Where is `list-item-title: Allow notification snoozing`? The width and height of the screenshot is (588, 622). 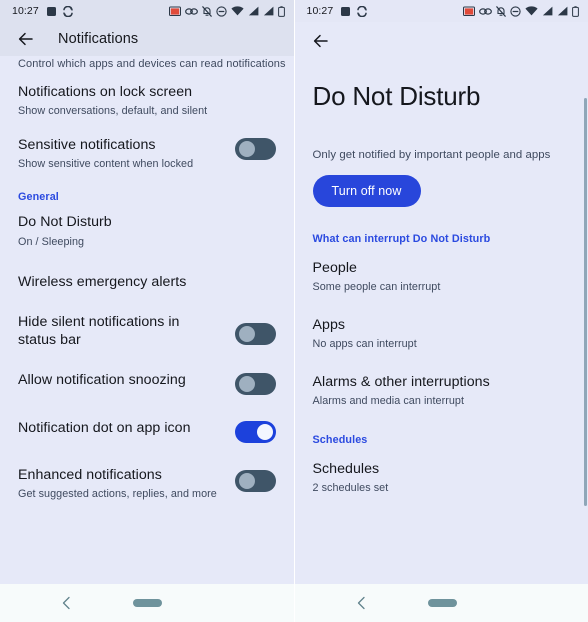
list-item-title: Allow notification snoozing is located at coordinates (102, 380).